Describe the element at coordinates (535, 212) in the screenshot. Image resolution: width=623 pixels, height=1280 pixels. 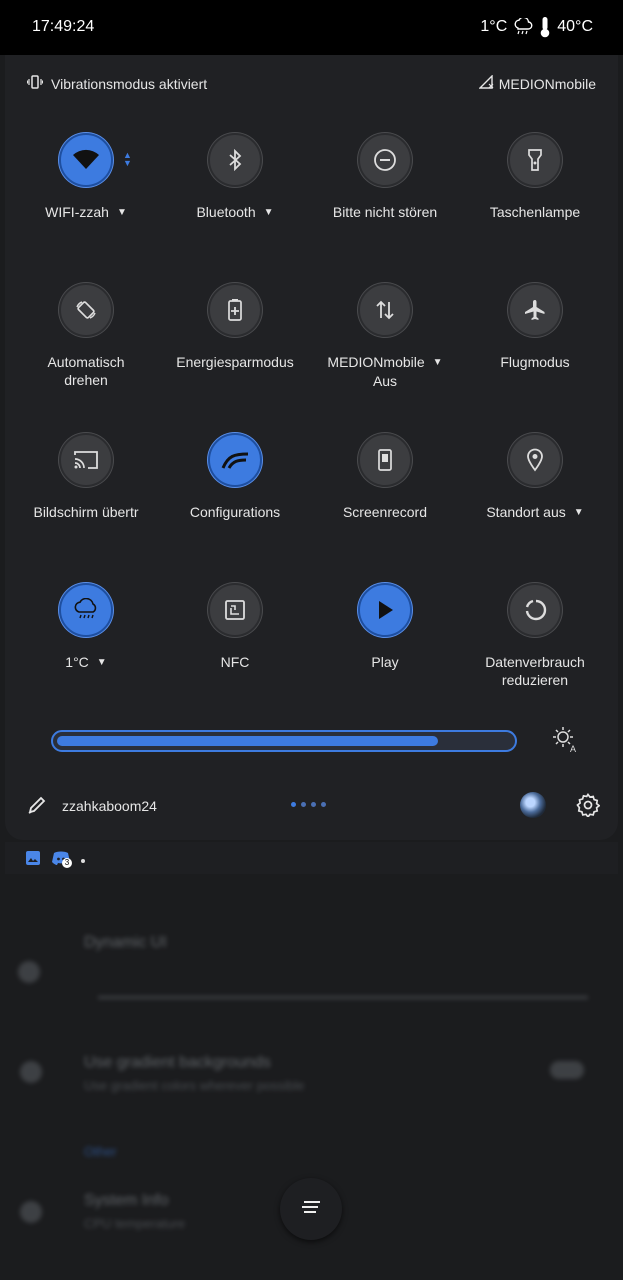
I see `tile-label-flashlight: Taschenlampe` at that location.